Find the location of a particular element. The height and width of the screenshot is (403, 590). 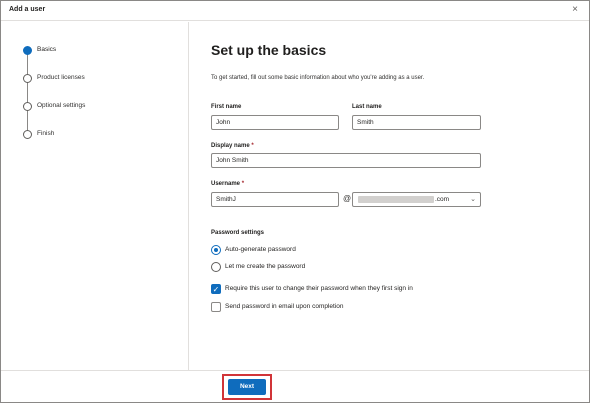

username-field: SmithJ is located at coordinates (275, 199).